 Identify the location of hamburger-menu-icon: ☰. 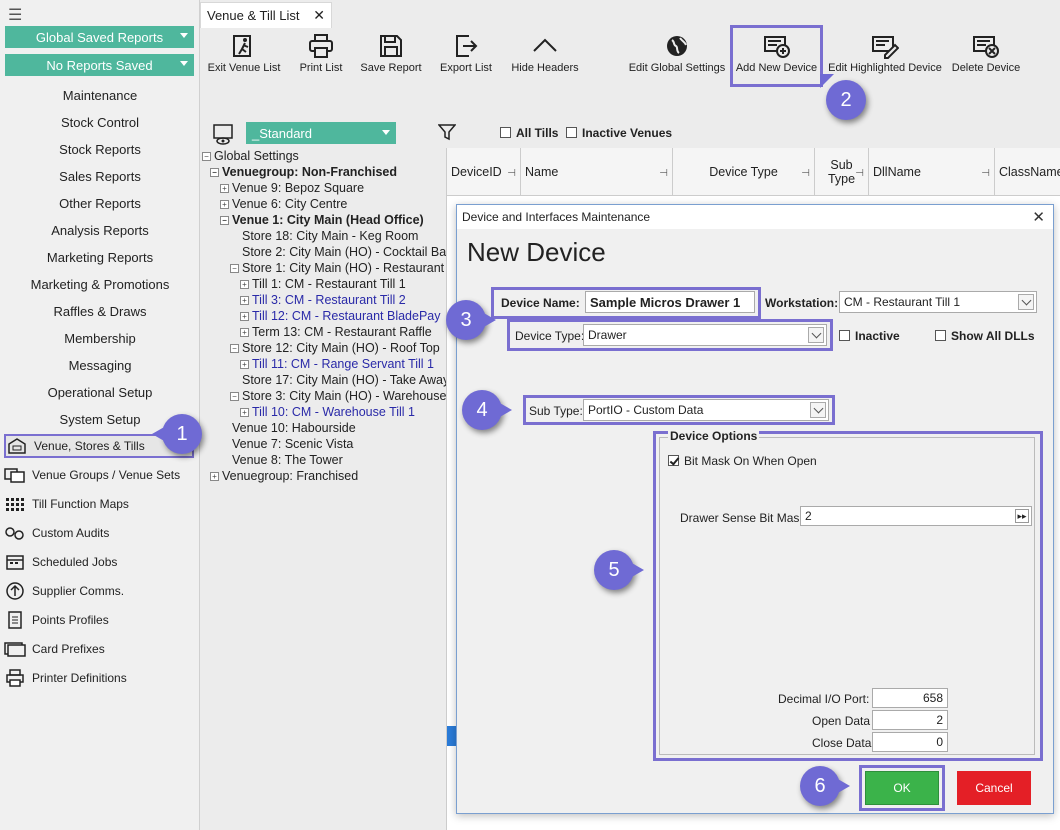
(15, 15).